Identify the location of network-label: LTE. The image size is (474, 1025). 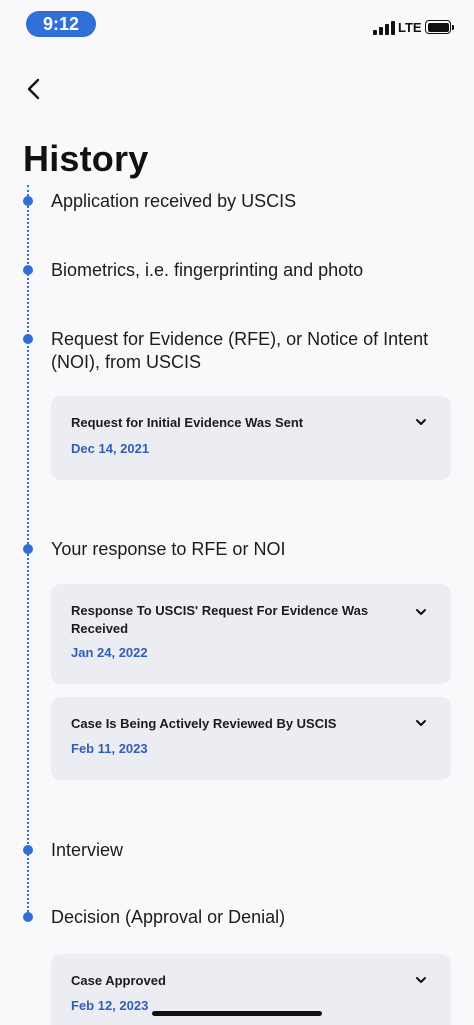
(410, 27).